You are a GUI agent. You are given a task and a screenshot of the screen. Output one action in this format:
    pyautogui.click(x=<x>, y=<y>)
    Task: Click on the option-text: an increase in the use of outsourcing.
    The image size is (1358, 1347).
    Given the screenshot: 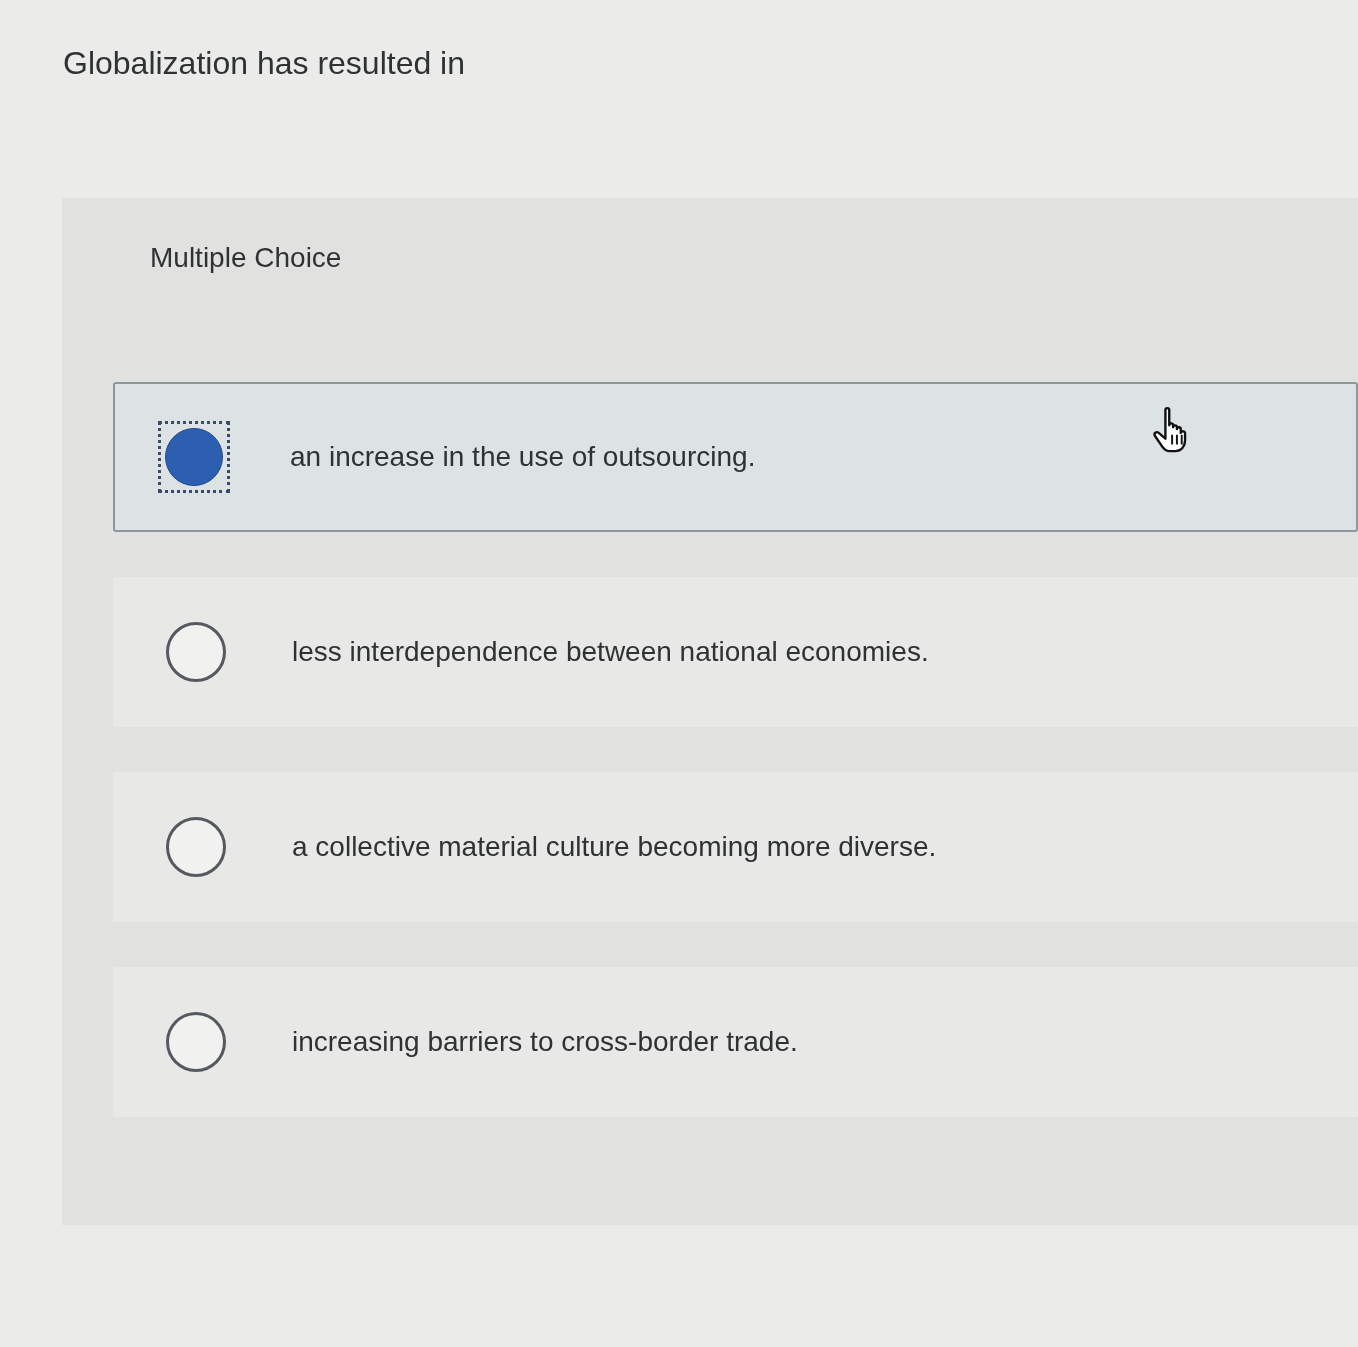 What is the action you would take?
    pyautogui.click(x=523, y=457)
    